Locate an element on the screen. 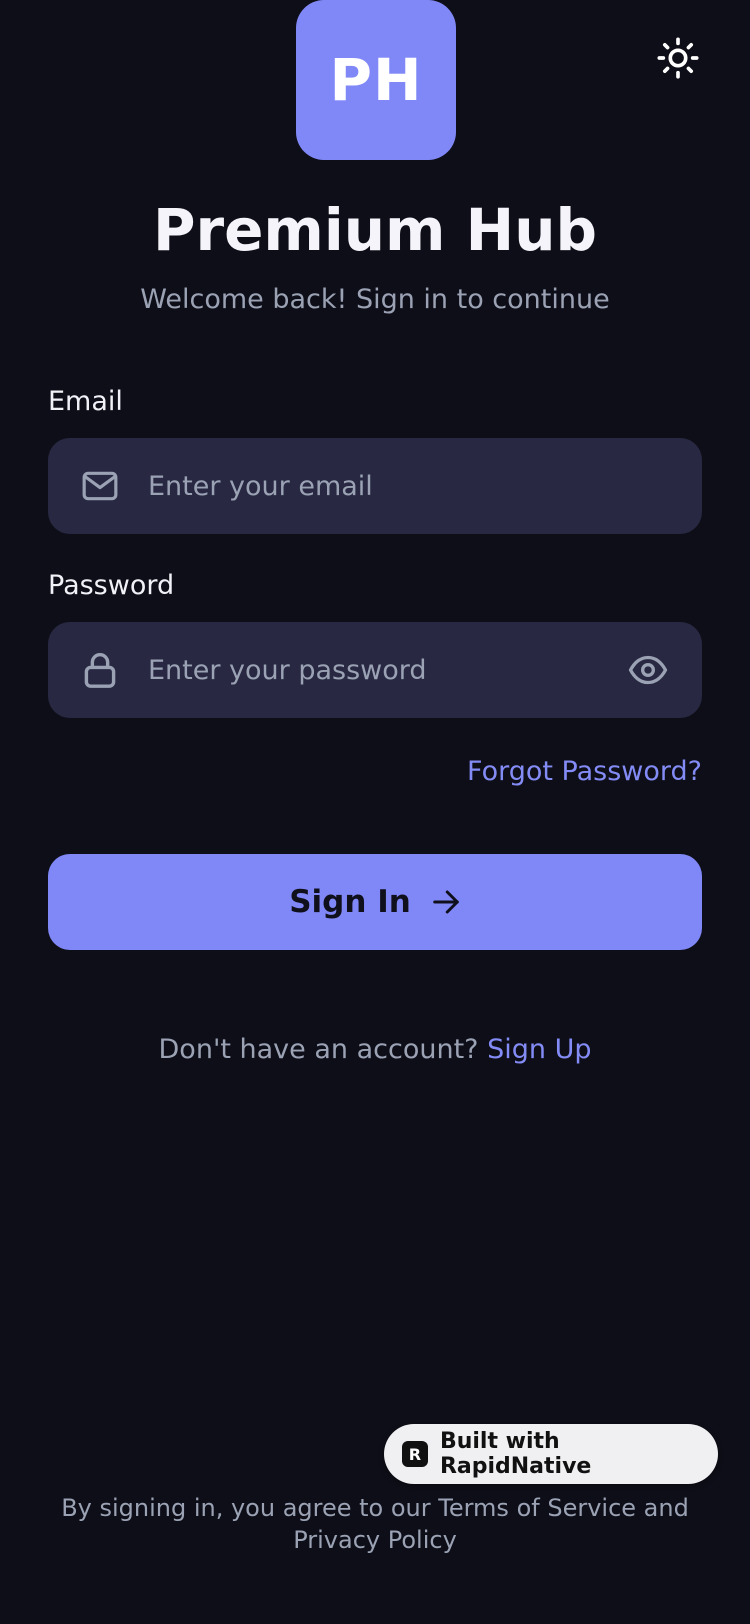 The image size is (750, 1624). page-subtitle: Welcome back! Sign in to continue is located at coordinates (375, 299).